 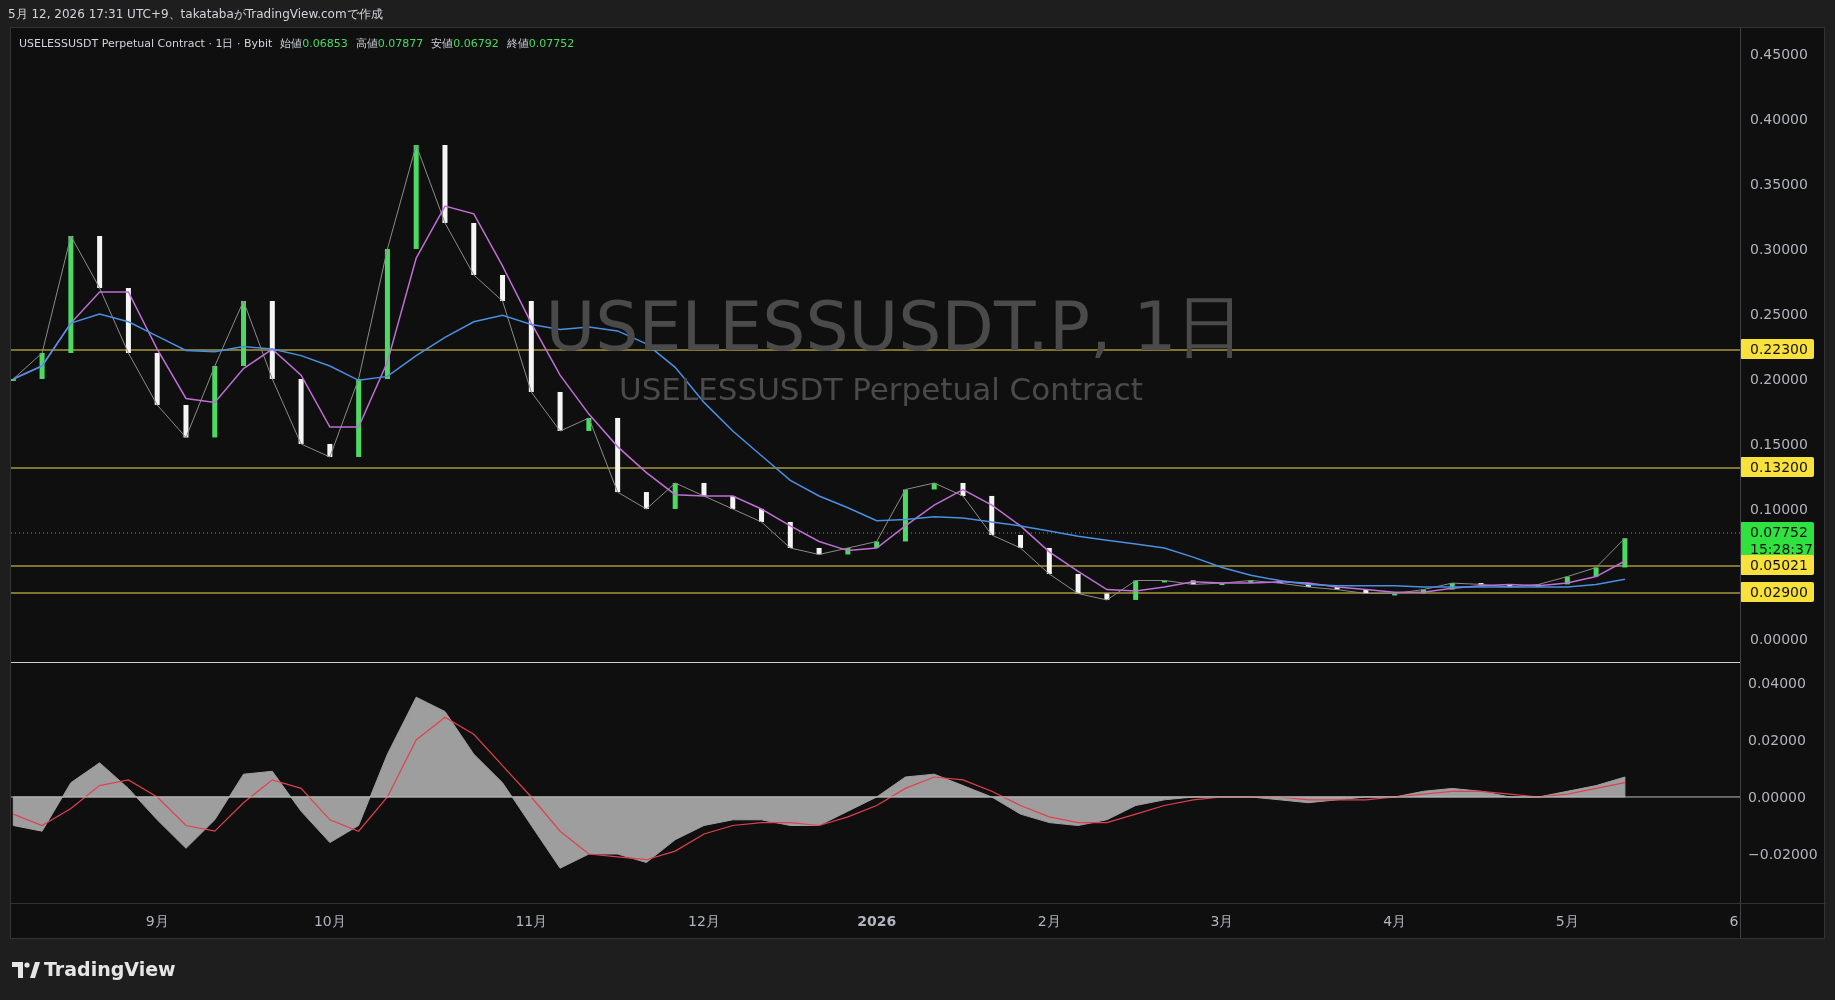 I want to click on ohlc-label: 終値, so click(x=517, y=44).